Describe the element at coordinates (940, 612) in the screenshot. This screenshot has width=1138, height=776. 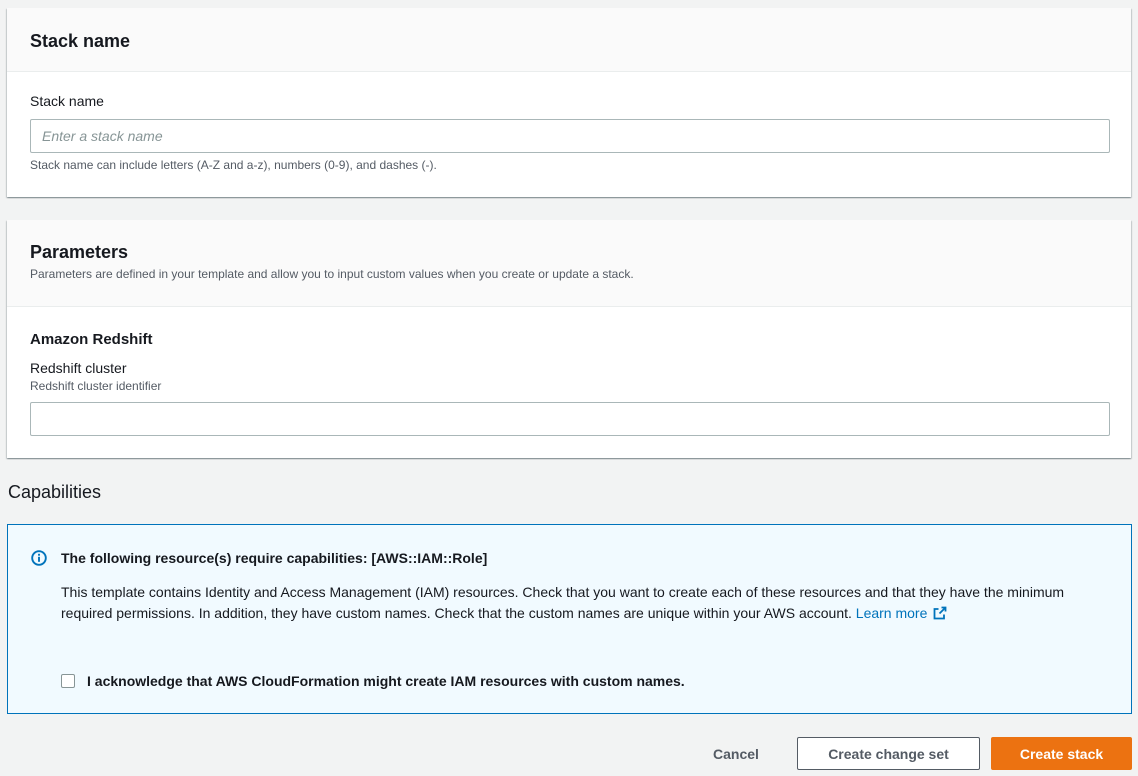
I see `external-link-icon` at that location.